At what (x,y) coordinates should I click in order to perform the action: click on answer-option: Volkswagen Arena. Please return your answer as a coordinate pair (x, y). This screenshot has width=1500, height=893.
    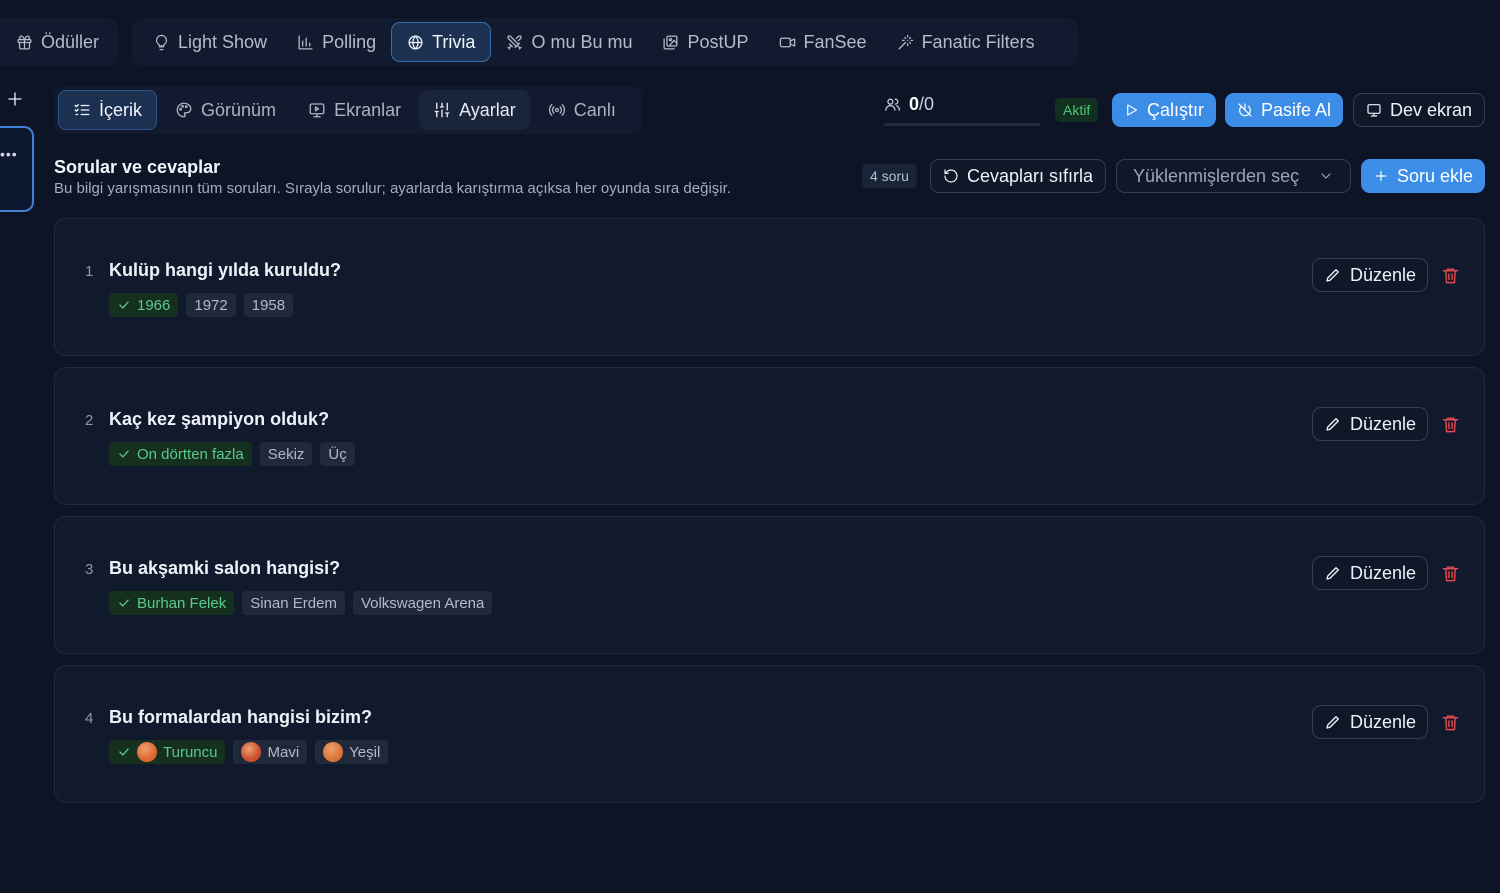
    Looking at the image, I should click on (422, 603).